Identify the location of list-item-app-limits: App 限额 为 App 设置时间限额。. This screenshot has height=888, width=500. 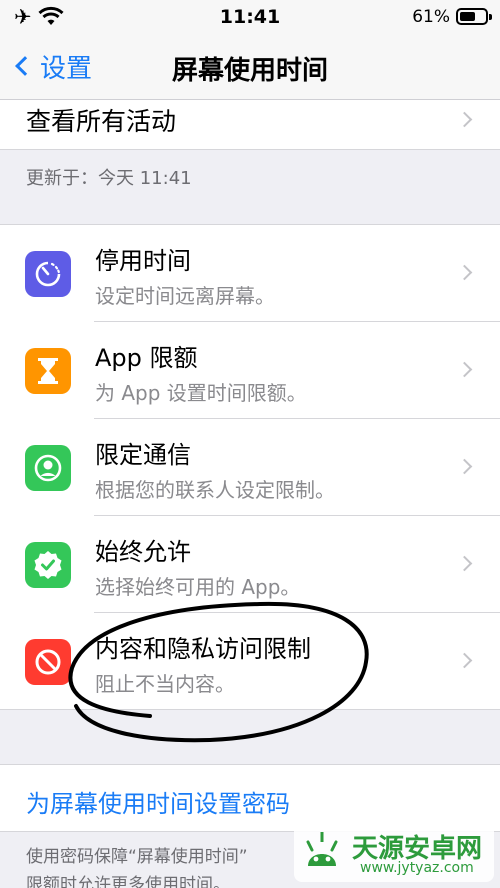
(250, 370).